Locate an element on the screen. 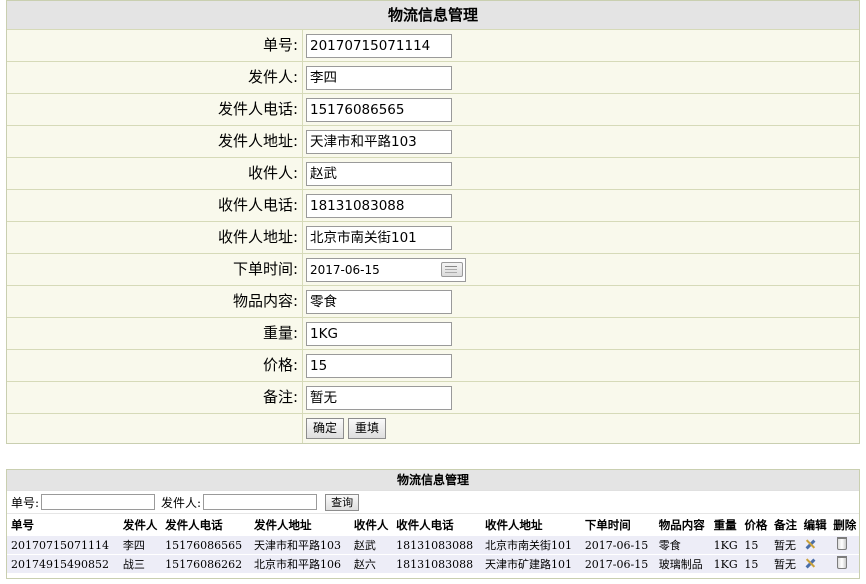 The height and width of the screenshot is (584, 866). search-number-label: 单号: is located at coordinates (25, 502).